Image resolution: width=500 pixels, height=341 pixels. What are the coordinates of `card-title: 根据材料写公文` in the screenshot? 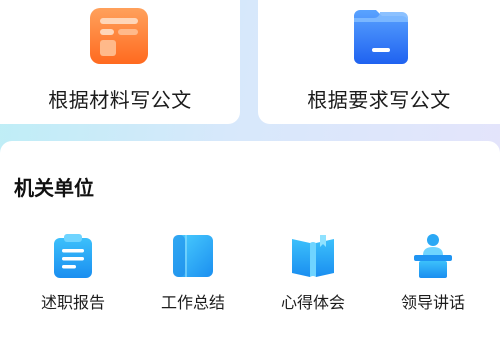 It's located at (120, 100).